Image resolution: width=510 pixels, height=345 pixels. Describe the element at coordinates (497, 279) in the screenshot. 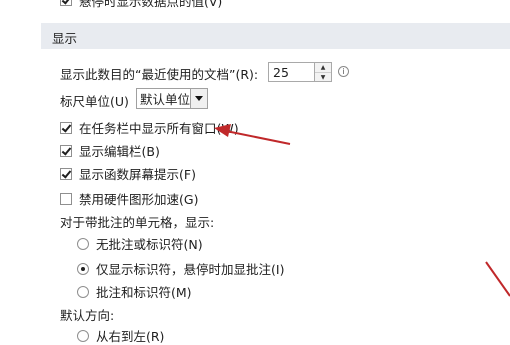

I see `annotation-arrow-lower` at that location.